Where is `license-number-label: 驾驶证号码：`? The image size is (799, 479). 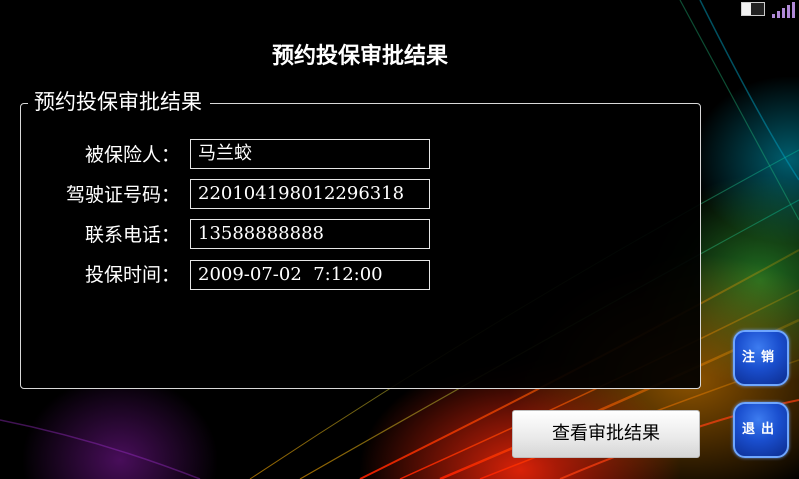
license-number-label: 驾驶证号码： is located at coordinates (122, 195).